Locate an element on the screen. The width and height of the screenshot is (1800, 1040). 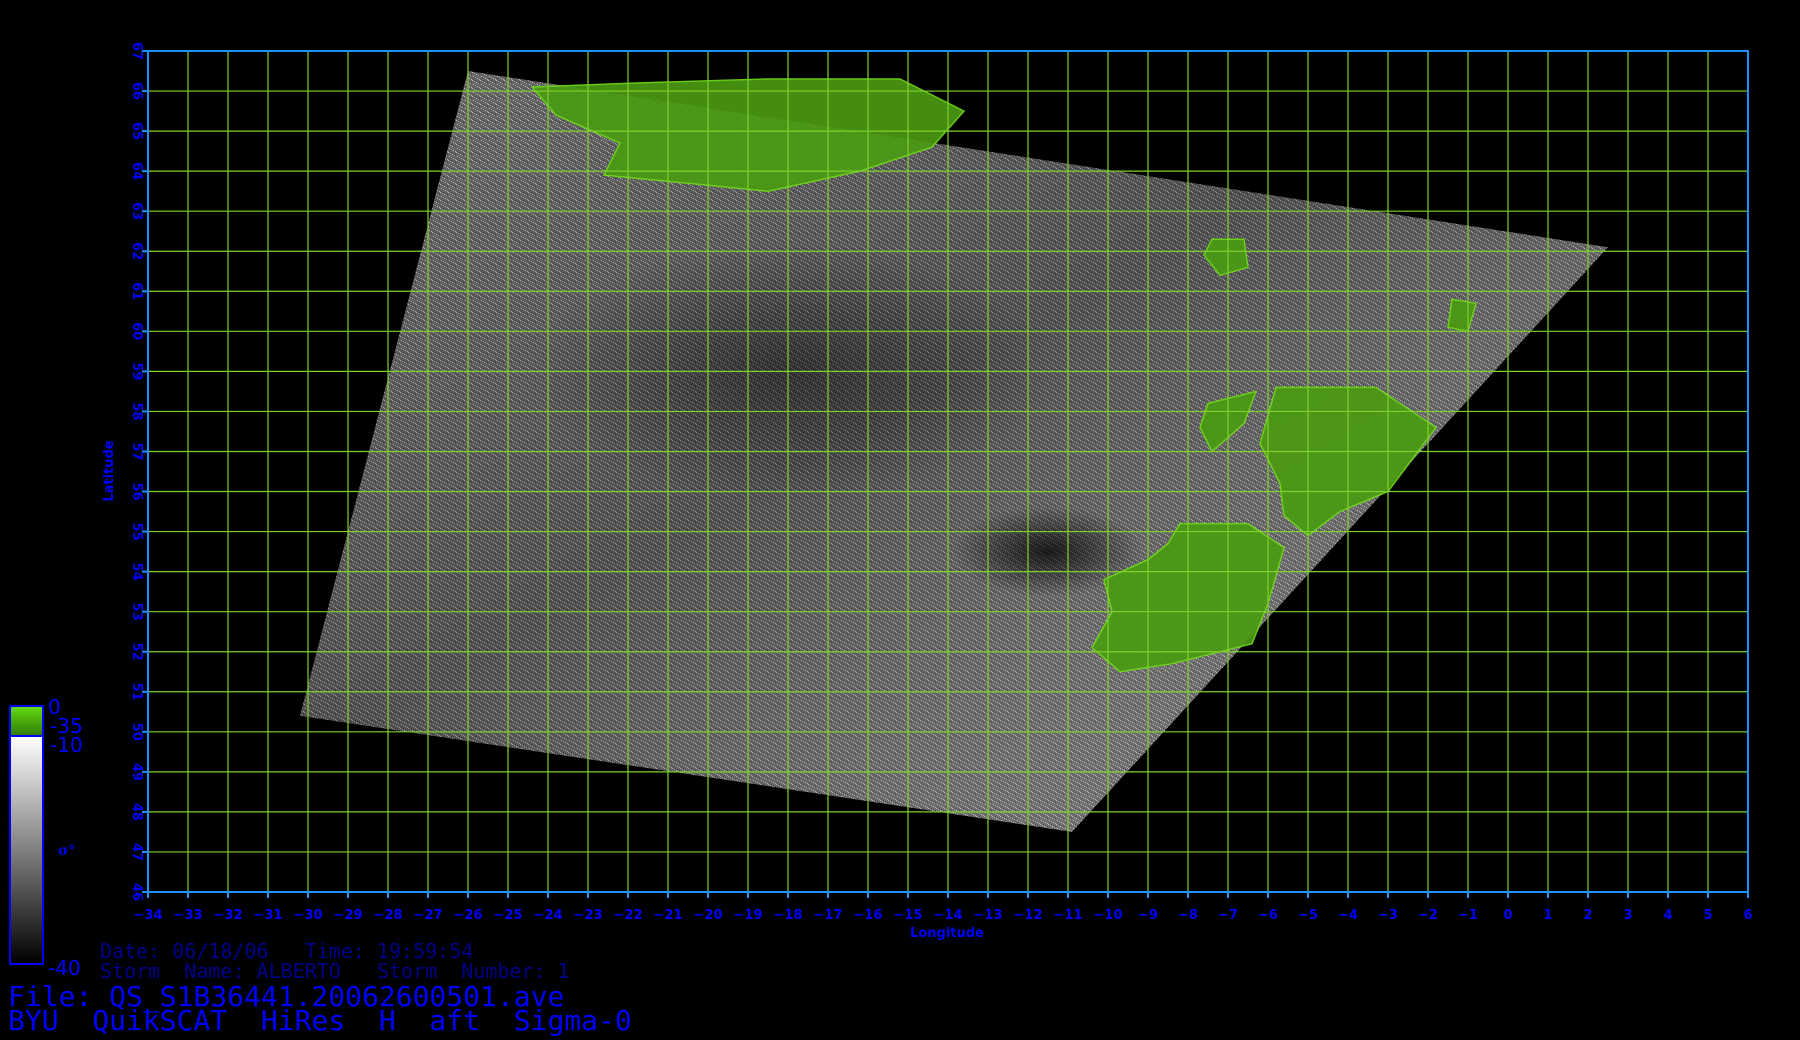
lon-tick-label: −24 is located at coordinates (548, 915).